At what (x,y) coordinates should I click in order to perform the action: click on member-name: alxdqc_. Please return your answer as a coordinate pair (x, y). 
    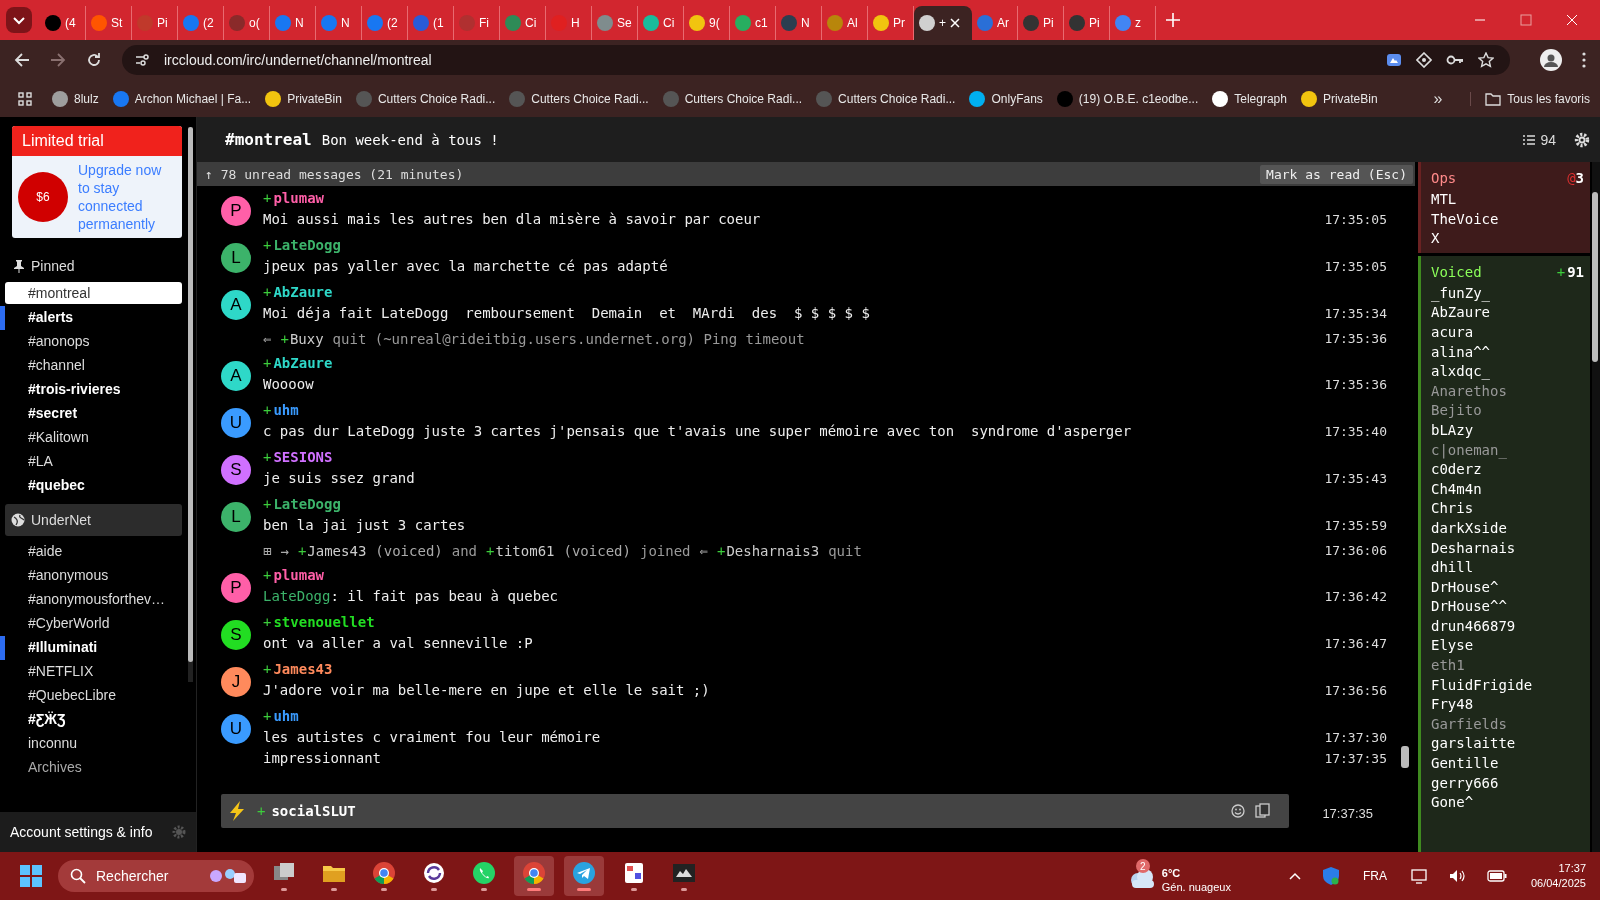
    Looking at the image, I should click on (1507, 372).